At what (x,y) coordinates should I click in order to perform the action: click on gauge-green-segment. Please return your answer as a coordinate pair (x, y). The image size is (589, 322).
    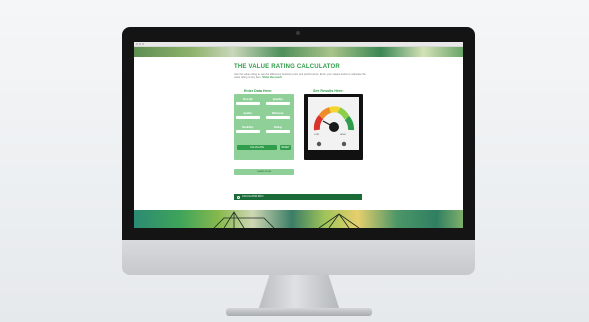
    Looking at the image, I should click on (349, 123).